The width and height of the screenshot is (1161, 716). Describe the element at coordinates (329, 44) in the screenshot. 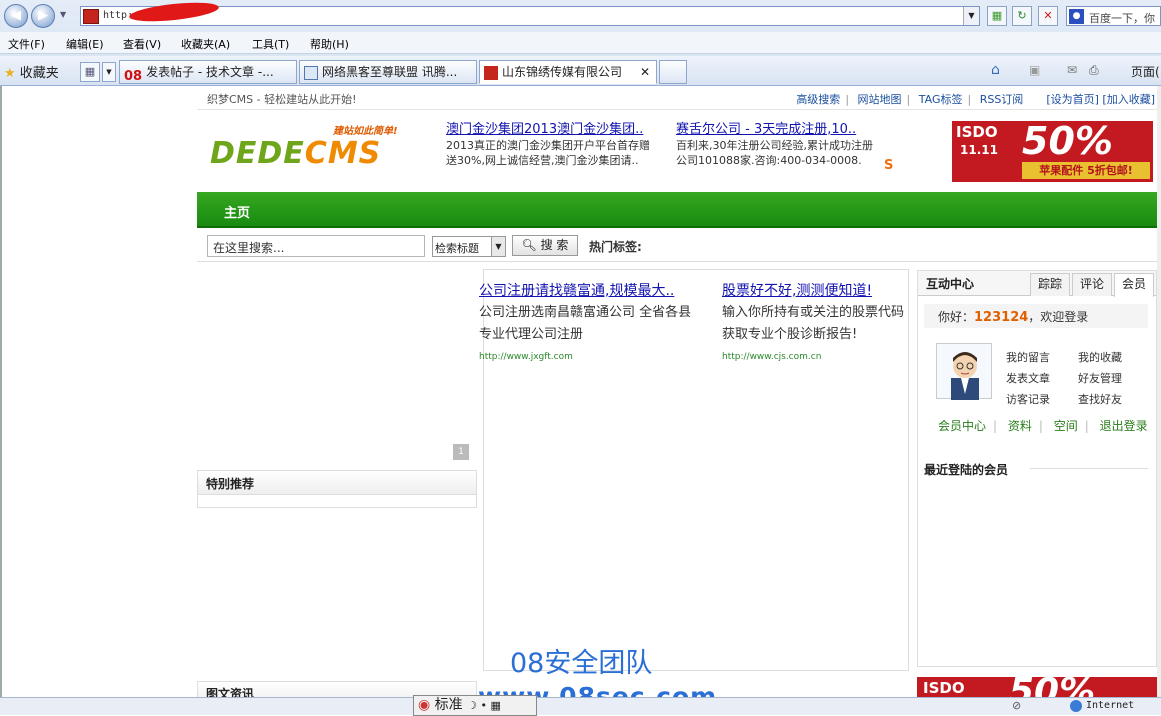

I see `menu-help: 帮助(H)` at that location.